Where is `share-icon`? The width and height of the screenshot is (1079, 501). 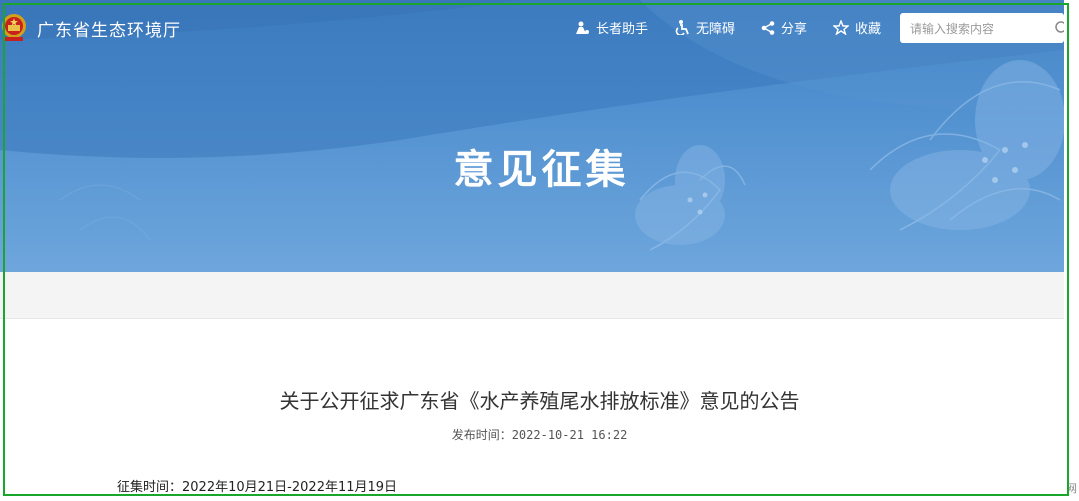 share-icon is located at coordinates (768, 27).